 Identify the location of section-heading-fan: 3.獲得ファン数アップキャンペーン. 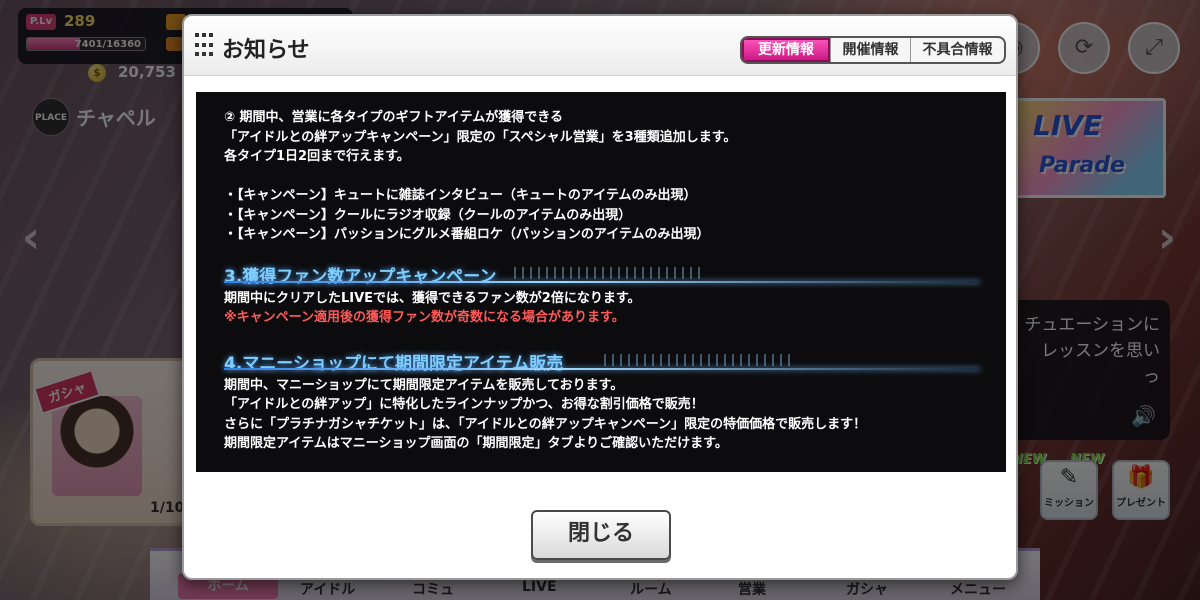
(605, 274).